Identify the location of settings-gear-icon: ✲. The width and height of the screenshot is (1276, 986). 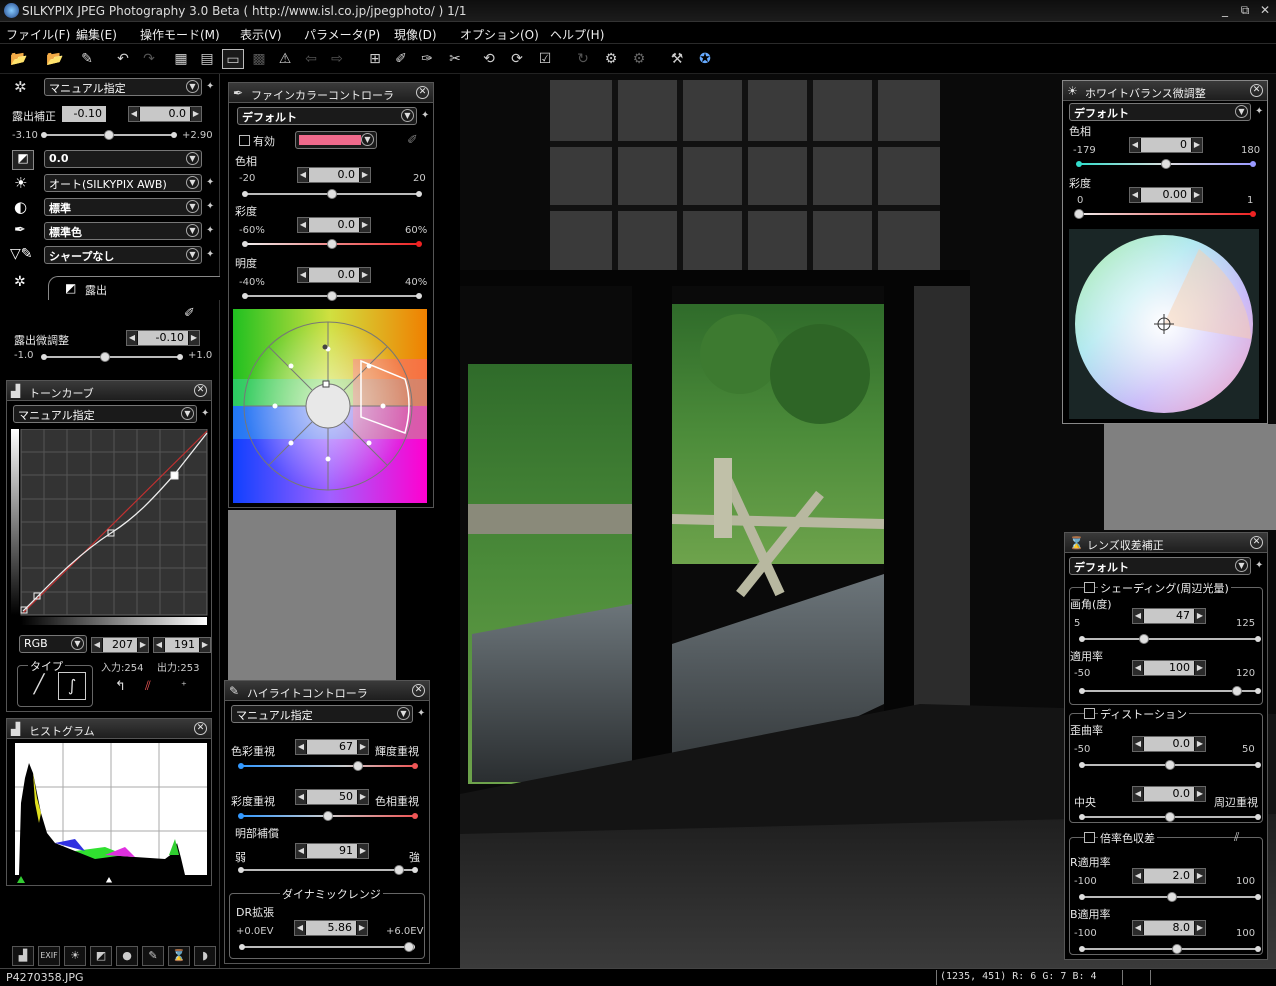
(20, 87).